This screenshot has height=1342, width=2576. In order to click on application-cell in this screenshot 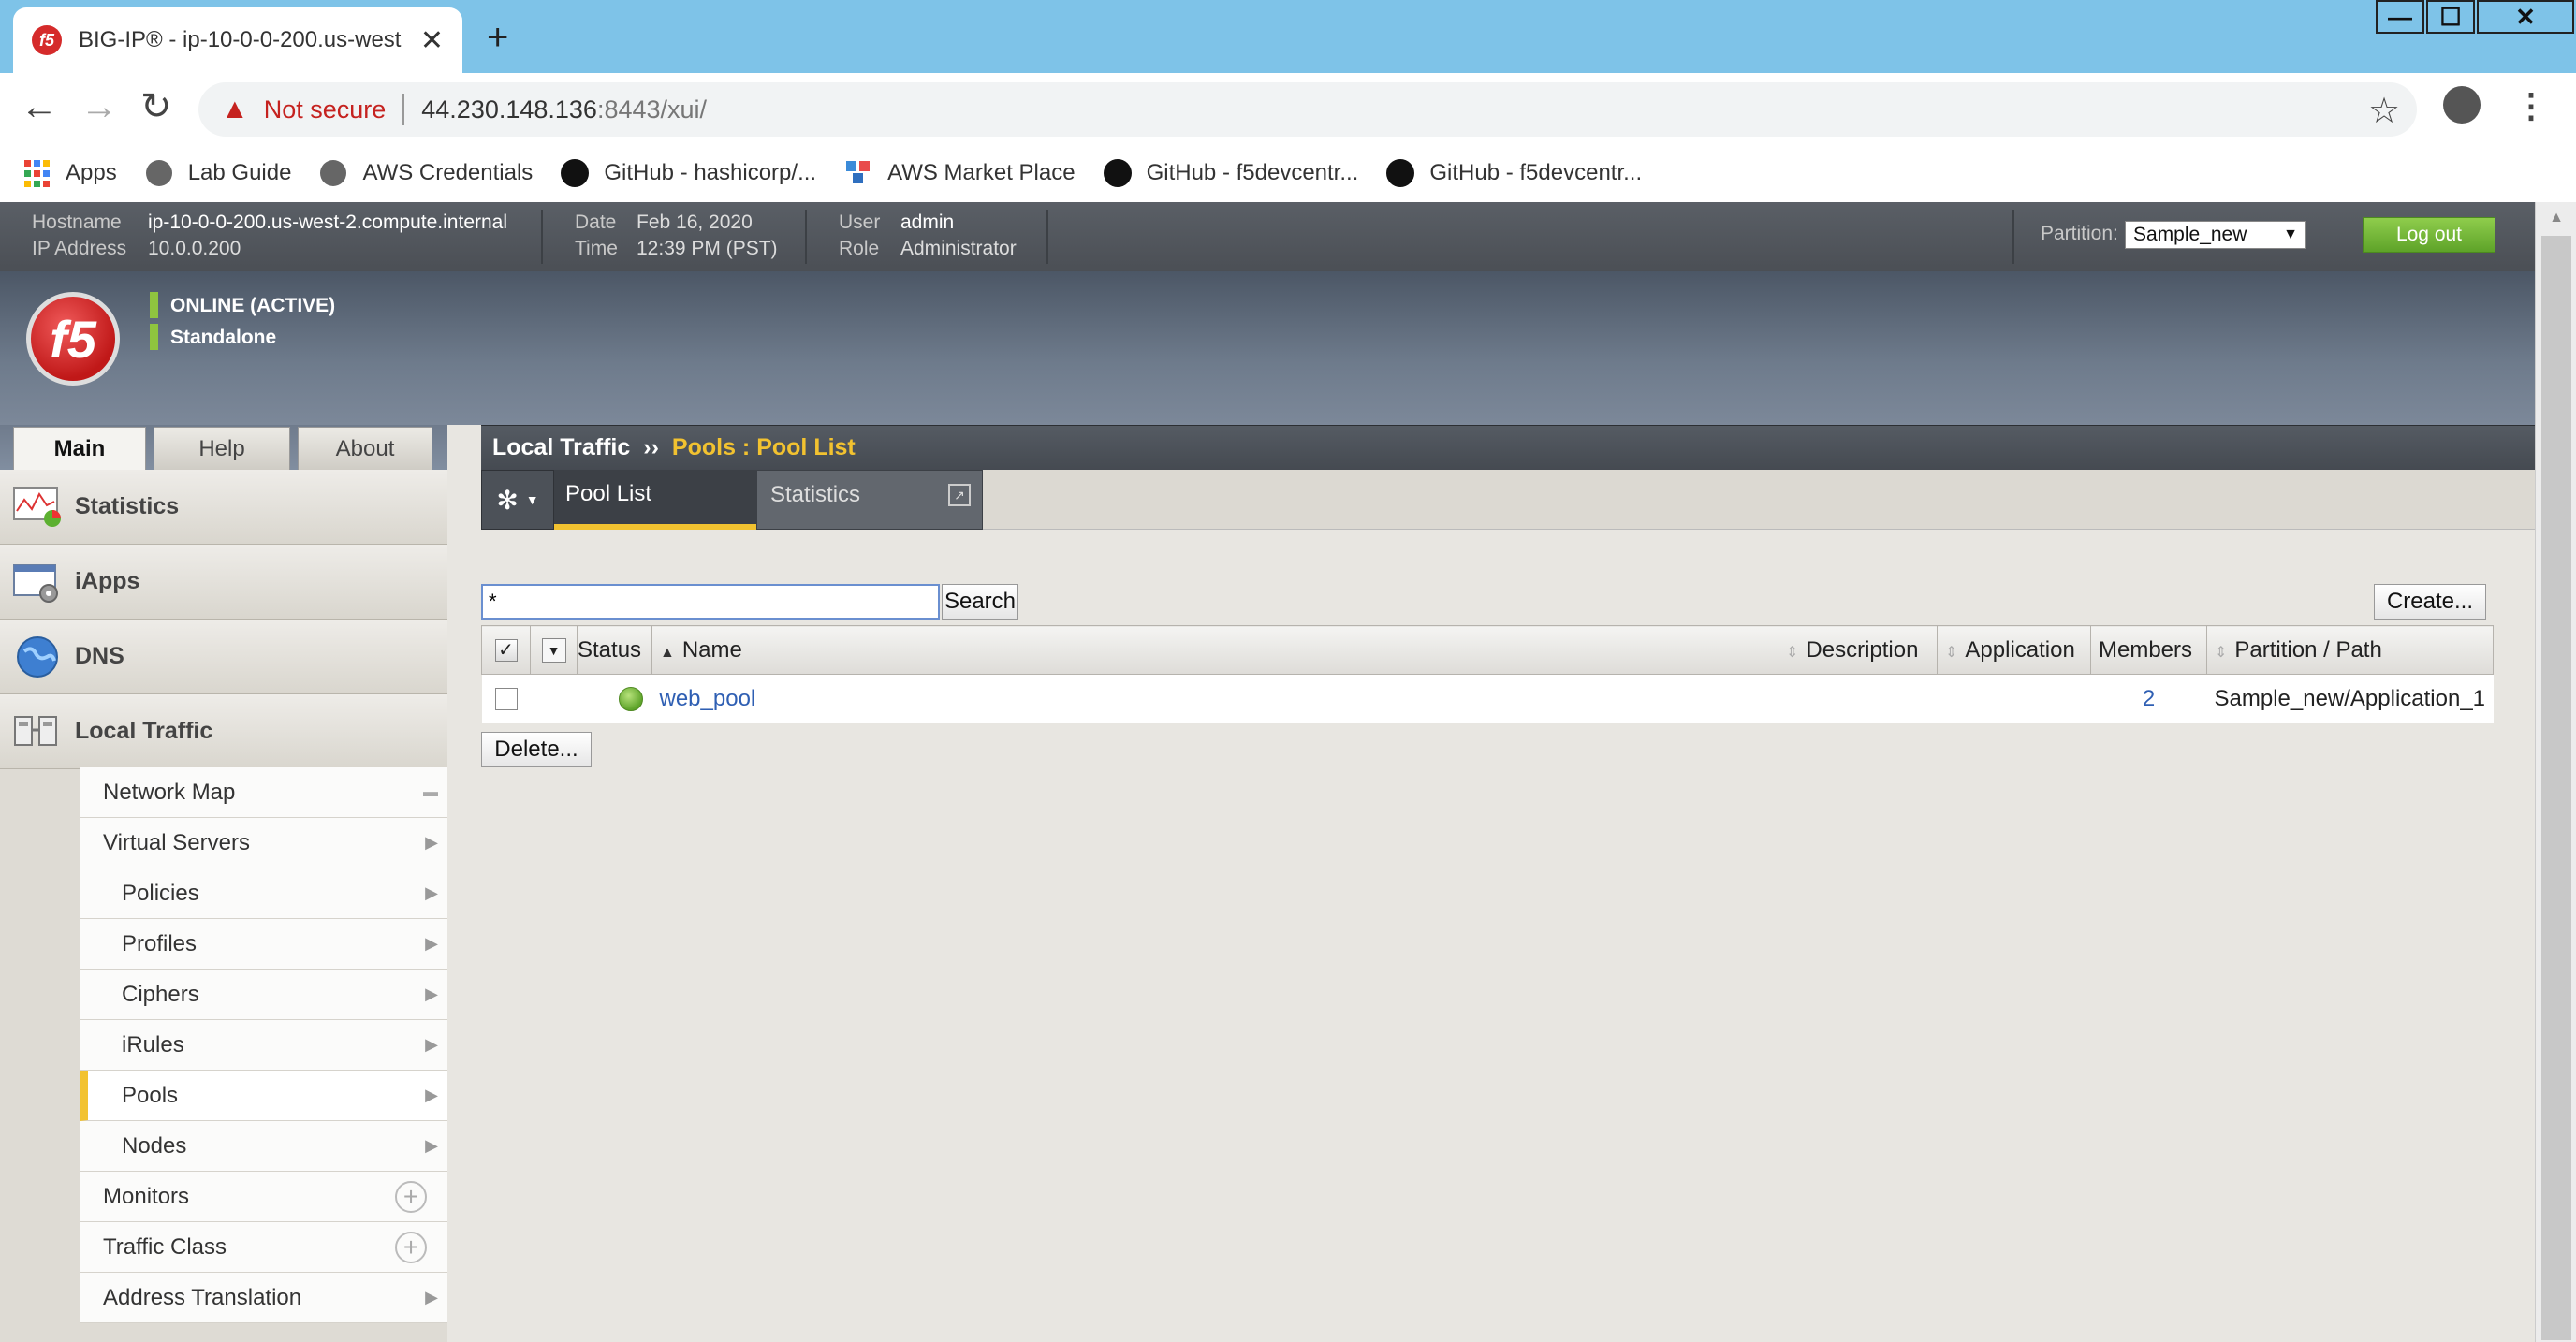, I will do `click(2014, 698)`.